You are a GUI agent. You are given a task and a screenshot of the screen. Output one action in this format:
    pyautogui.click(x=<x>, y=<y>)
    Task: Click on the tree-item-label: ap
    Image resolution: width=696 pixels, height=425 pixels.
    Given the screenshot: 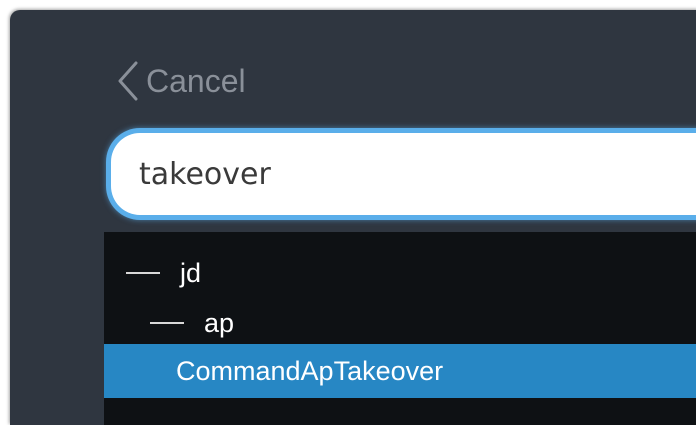 What is the action you would take?
    pyautogui.click(x=219, y=322)
    